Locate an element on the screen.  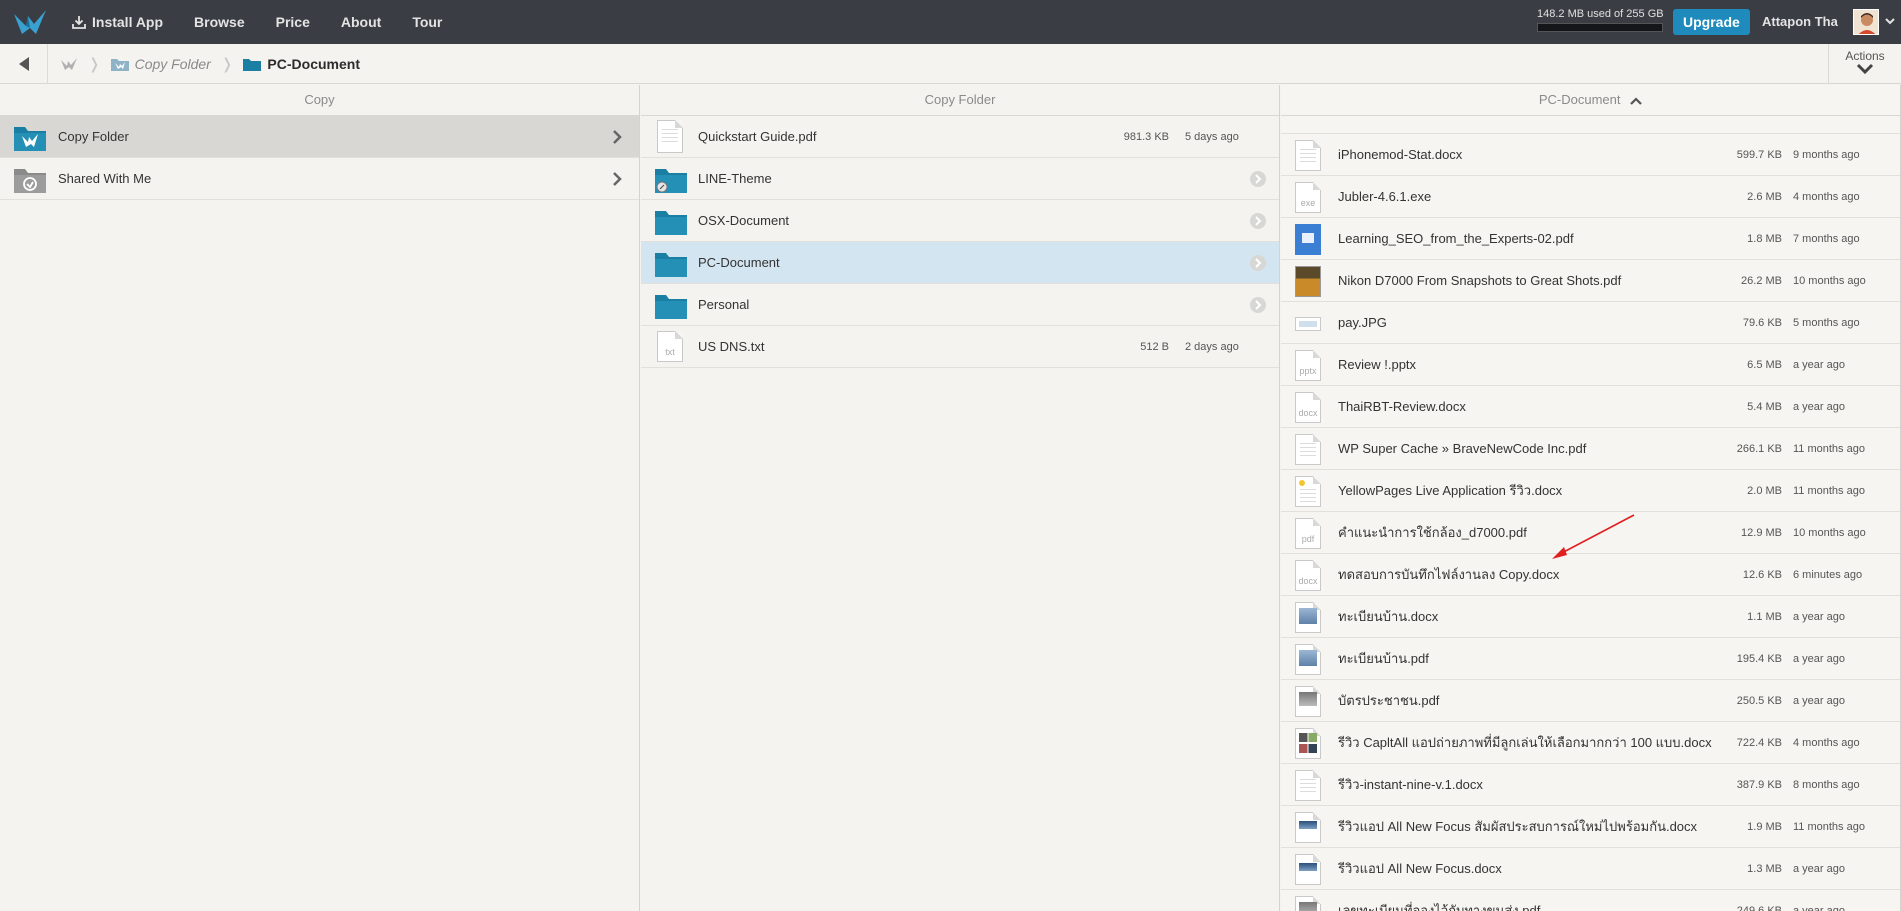
list-item-file: exe Jubler-4.6.1.exe 2.6 MB 4 months ago is located at coordinates (1590, 197).